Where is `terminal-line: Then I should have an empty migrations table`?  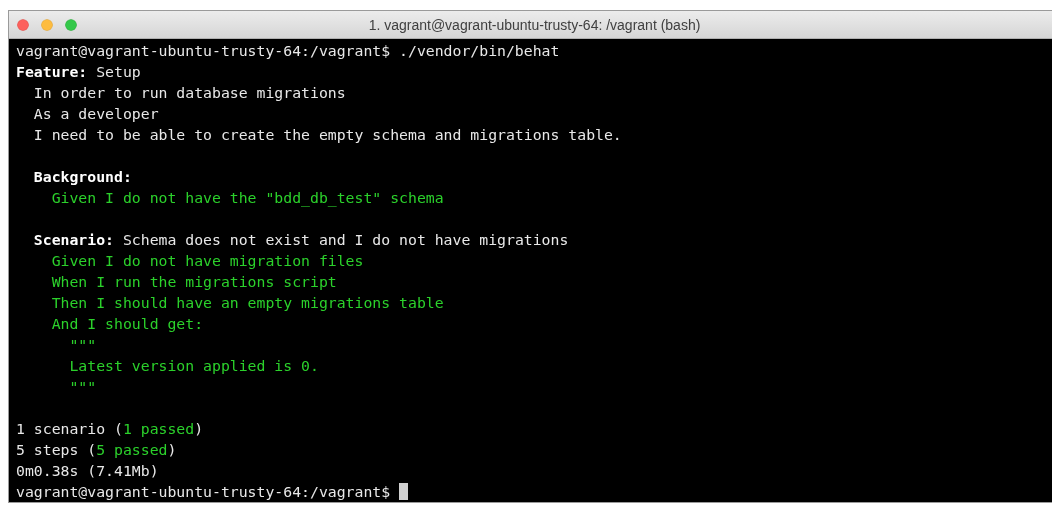 terminal-line: Then I should have an empty migrations table is located at coordinates (247, 303).